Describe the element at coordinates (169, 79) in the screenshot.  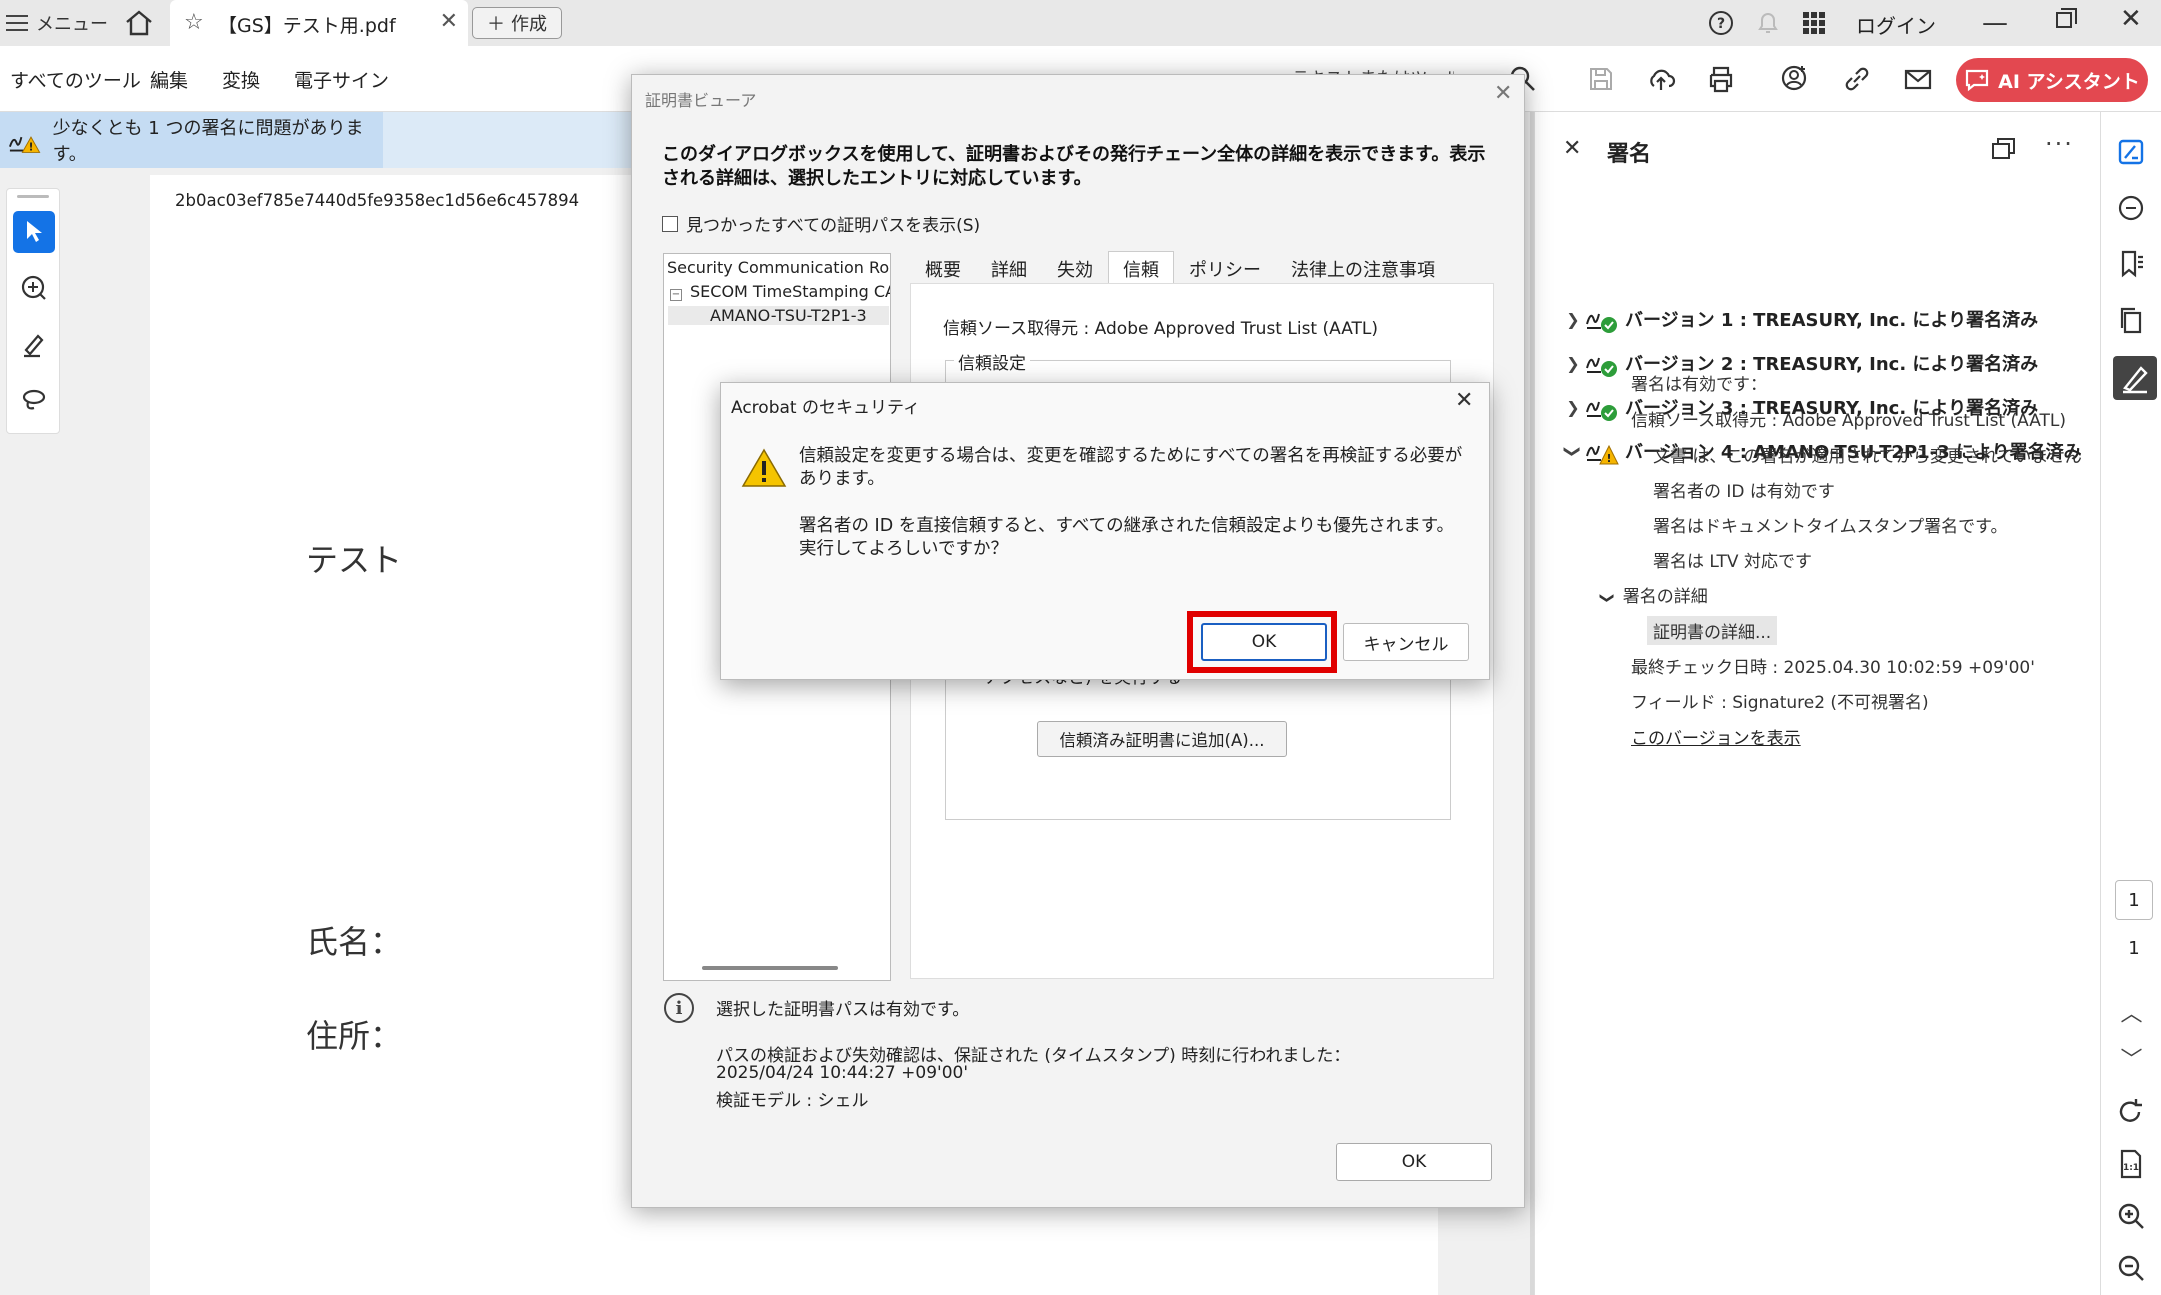
I see `tab-edit: 編集` at that location.